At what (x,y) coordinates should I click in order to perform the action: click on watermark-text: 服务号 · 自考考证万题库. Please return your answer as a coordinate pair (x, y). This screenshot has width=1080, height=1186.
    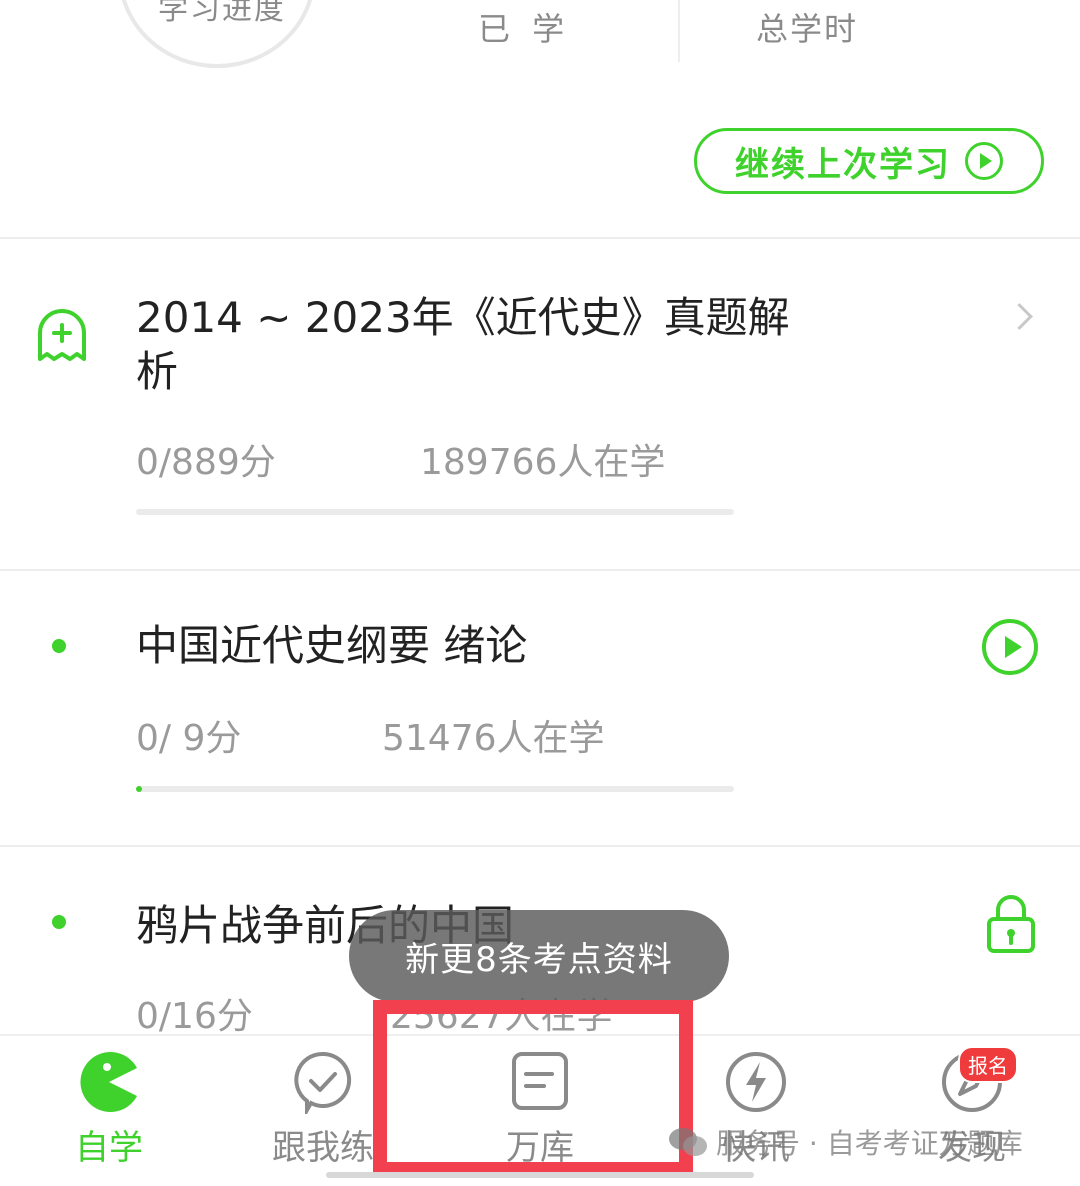
    Looking at the image, I should click on (869, 1143).